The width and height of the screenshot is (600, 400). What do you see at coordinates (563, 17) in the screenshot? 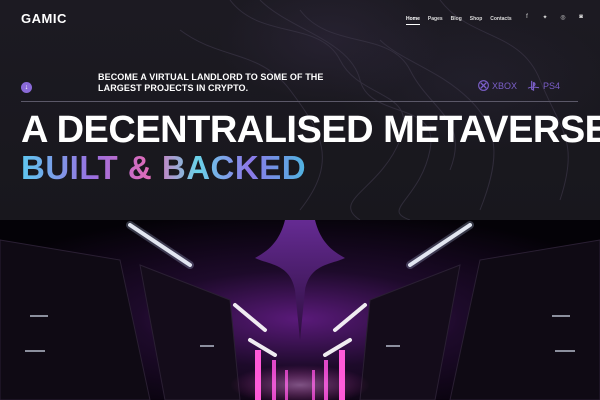
I see `dribbble-icon: ◎` at bounding box center [563, 17].